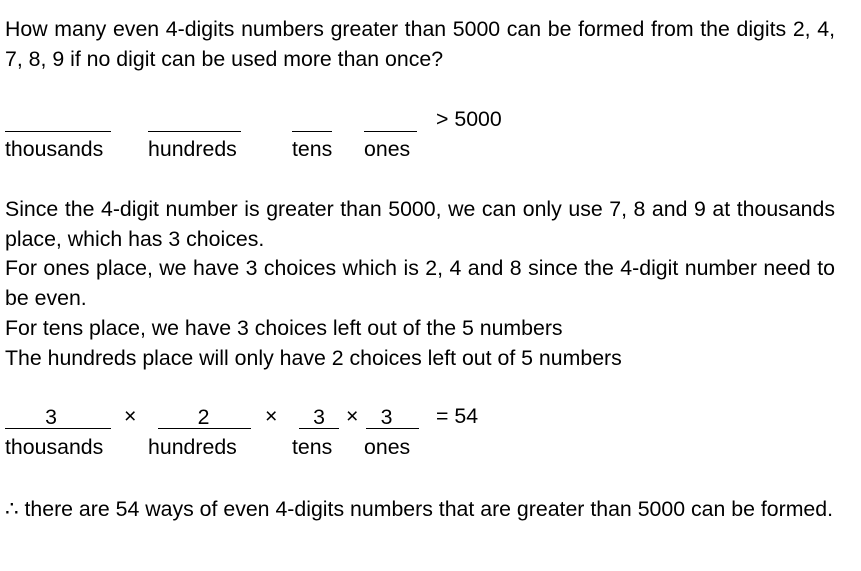 This screenshot has height=571, width=861. What do you see at coordinates (352, 416) in the screenshot?
I see `times-sign-3: ×` at bounding box center [352, 416].